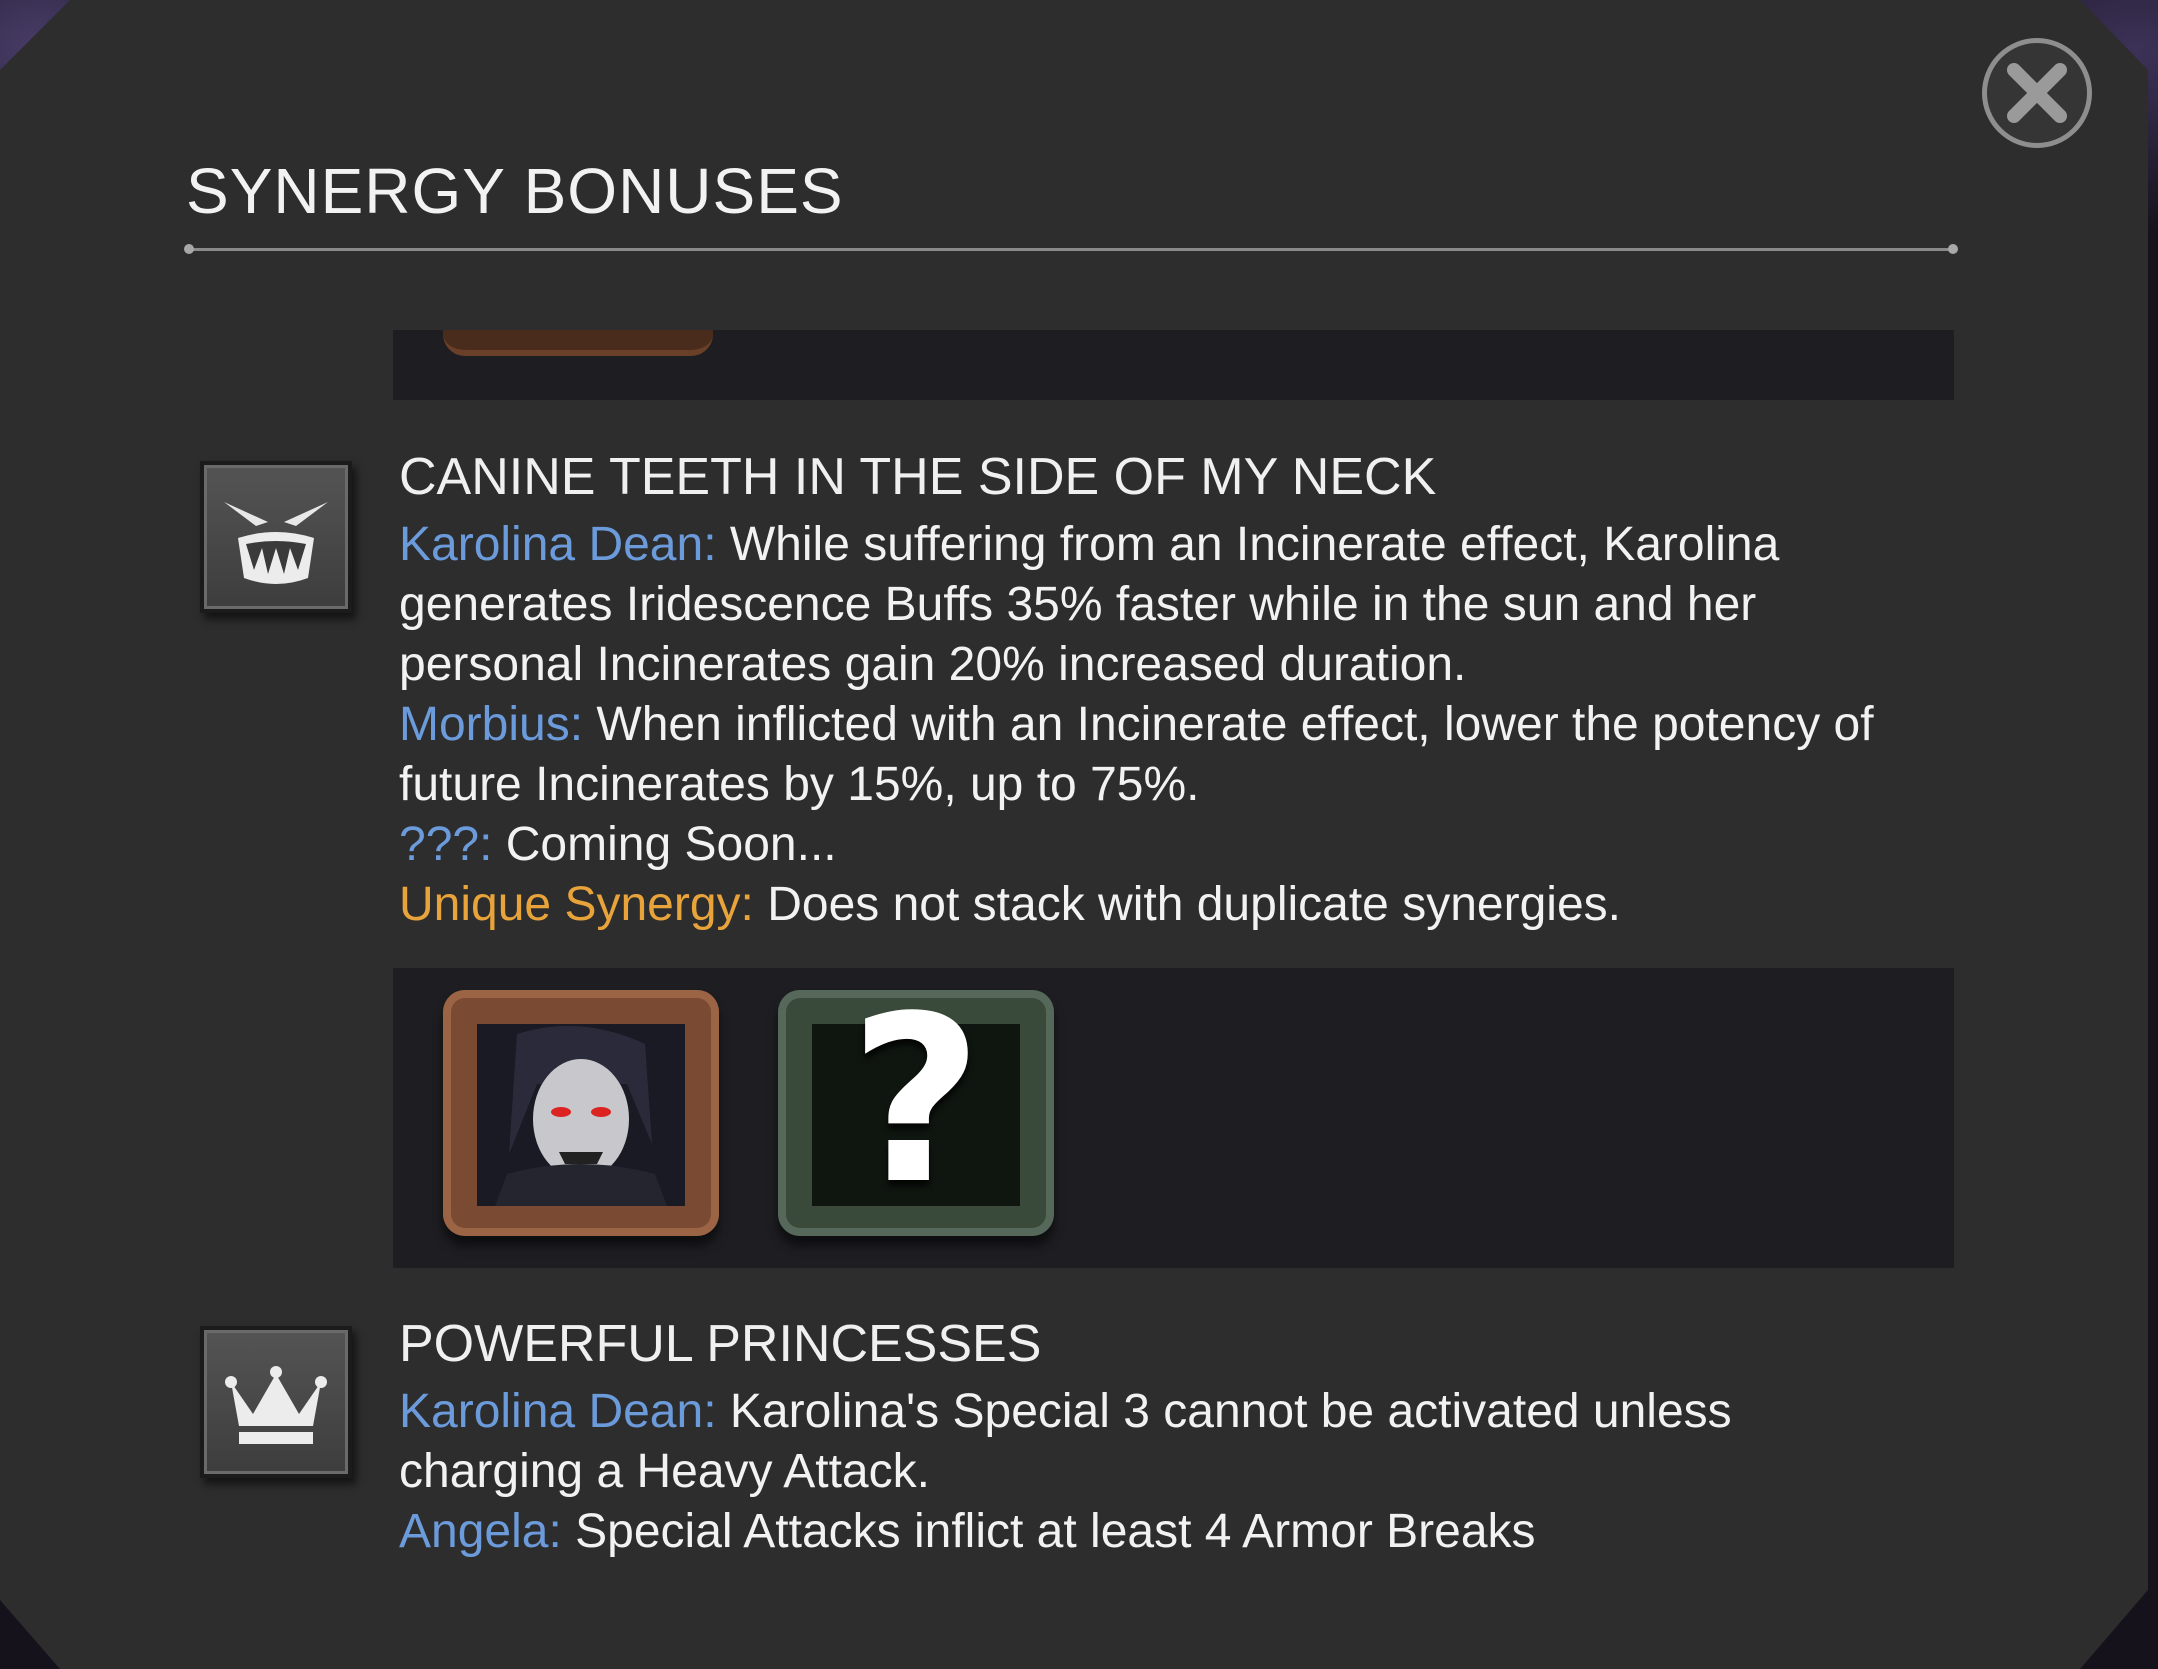 The width and height of the screenshot is (2158, 1669). What do you see at coordinates (515, 191) in the screenshot?
I see `dialog-title: SYNERGY BONUSES` at bounding box center [515, 191].